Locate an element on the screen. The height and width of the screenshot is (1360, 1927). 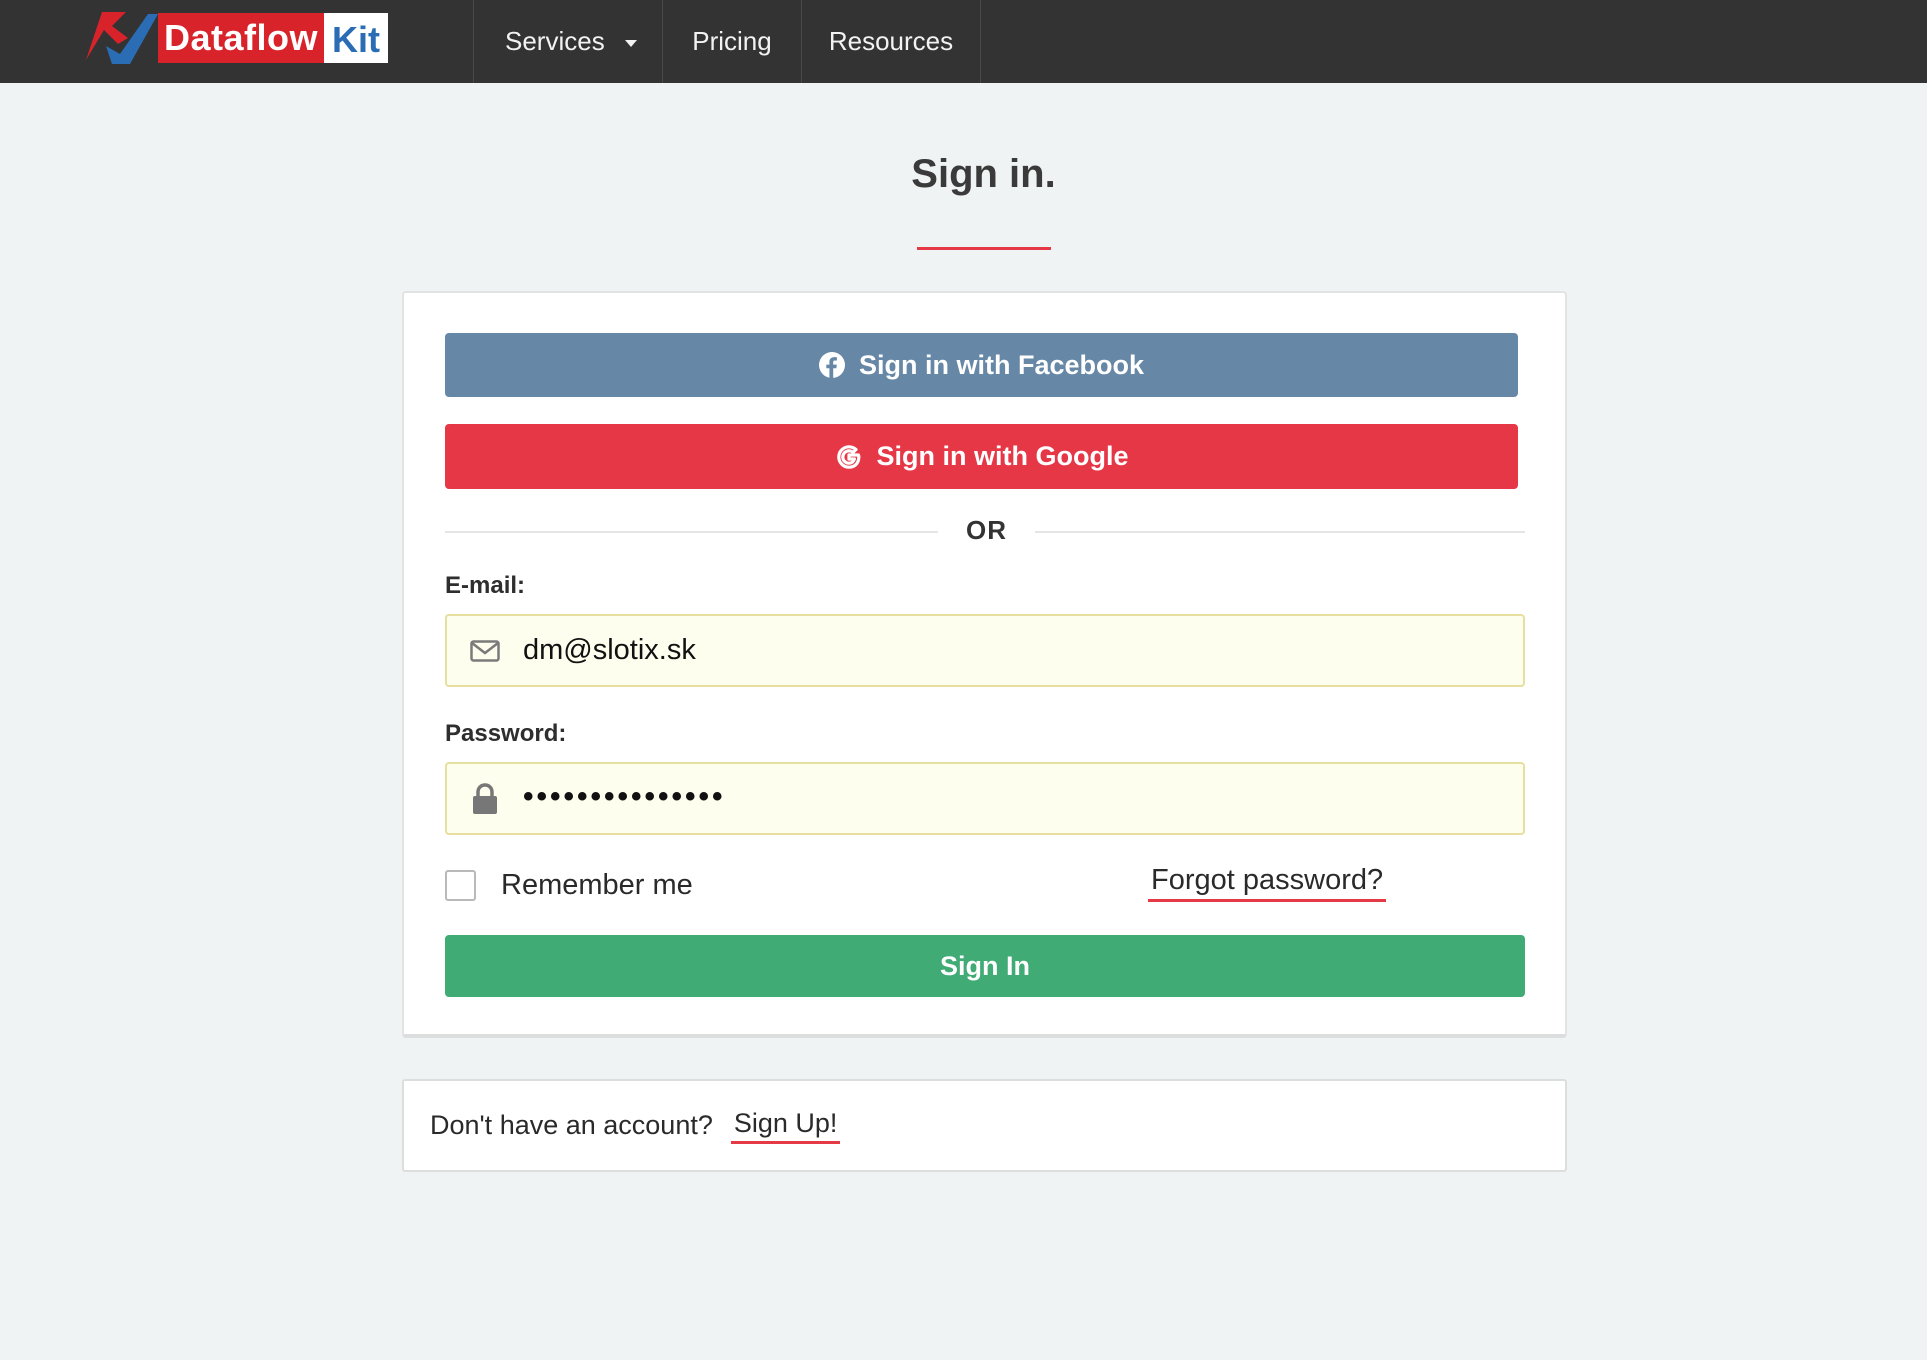
nav-item-resources: Resources is located at coordinates (891, 41).